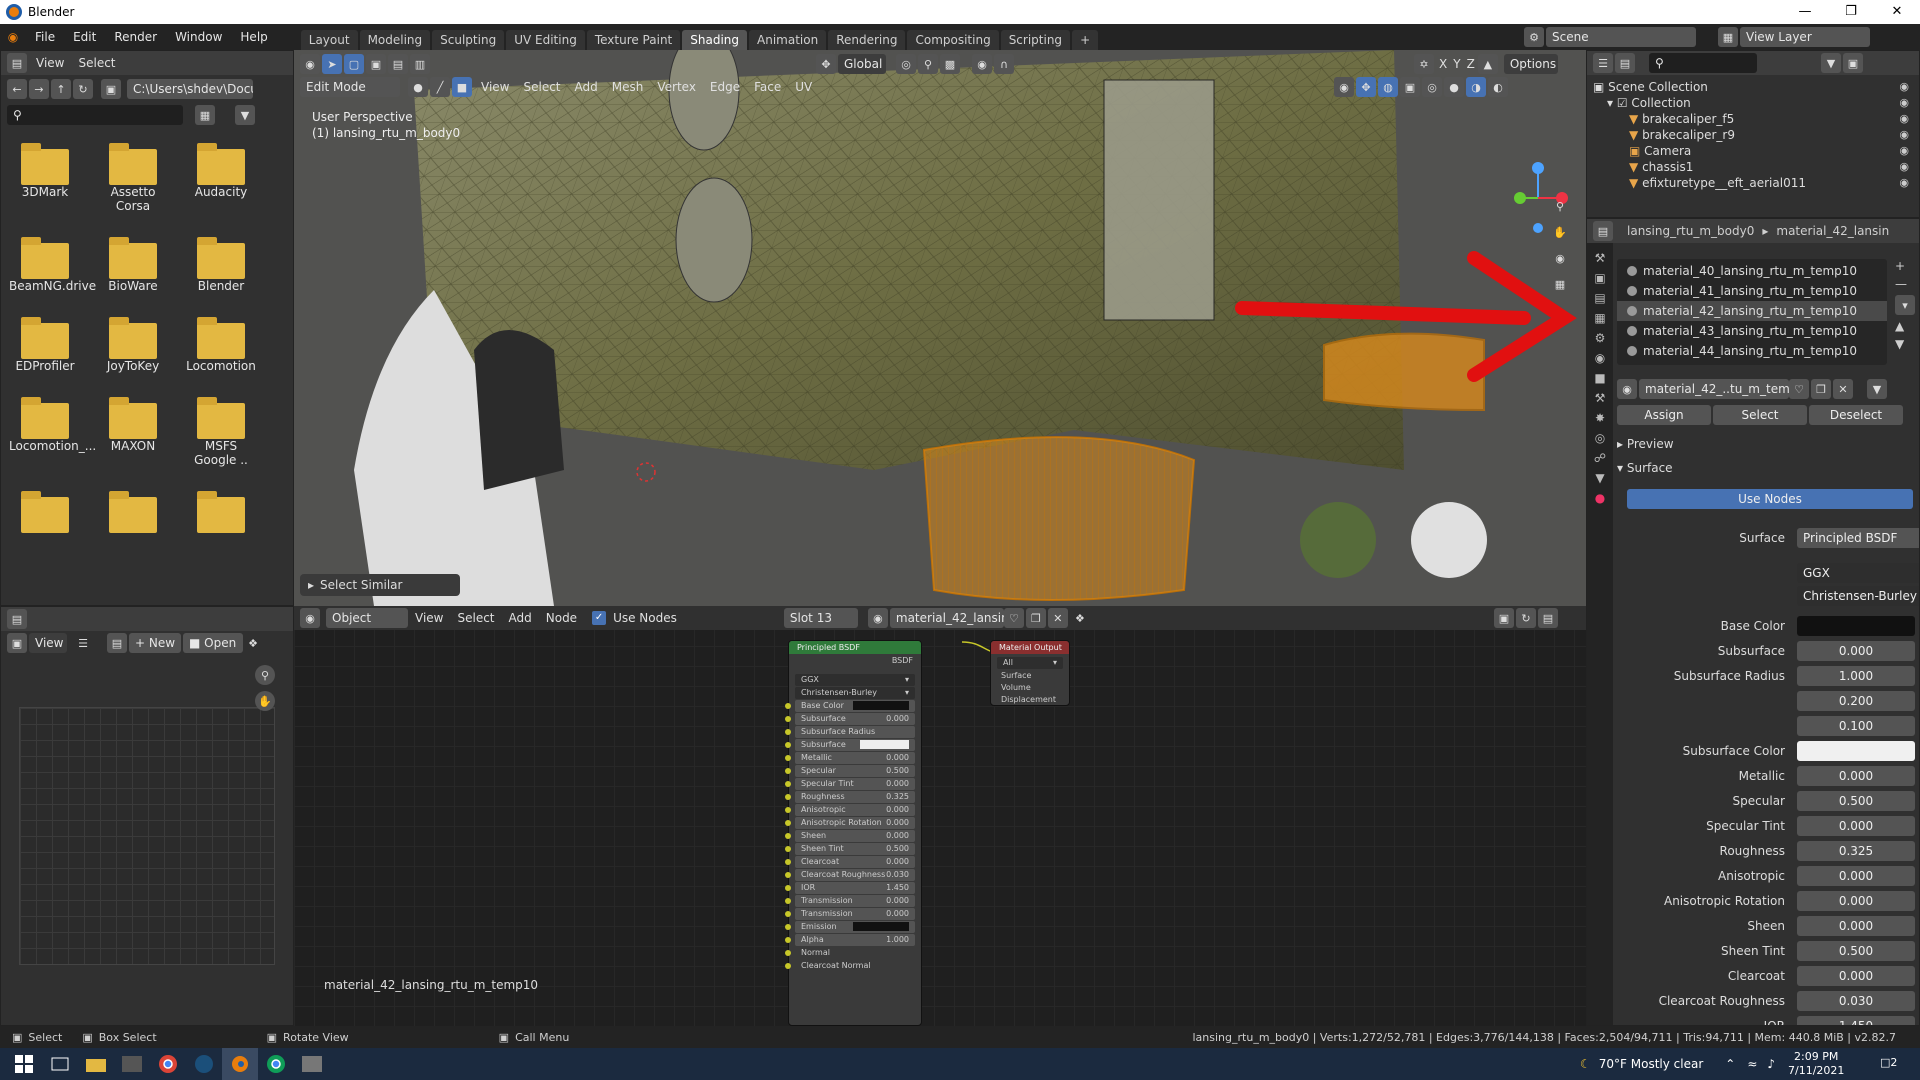  Describe the element at coordinates (332, 64) in the screenshot. I see `select-tool-icon: ➤` at that location.